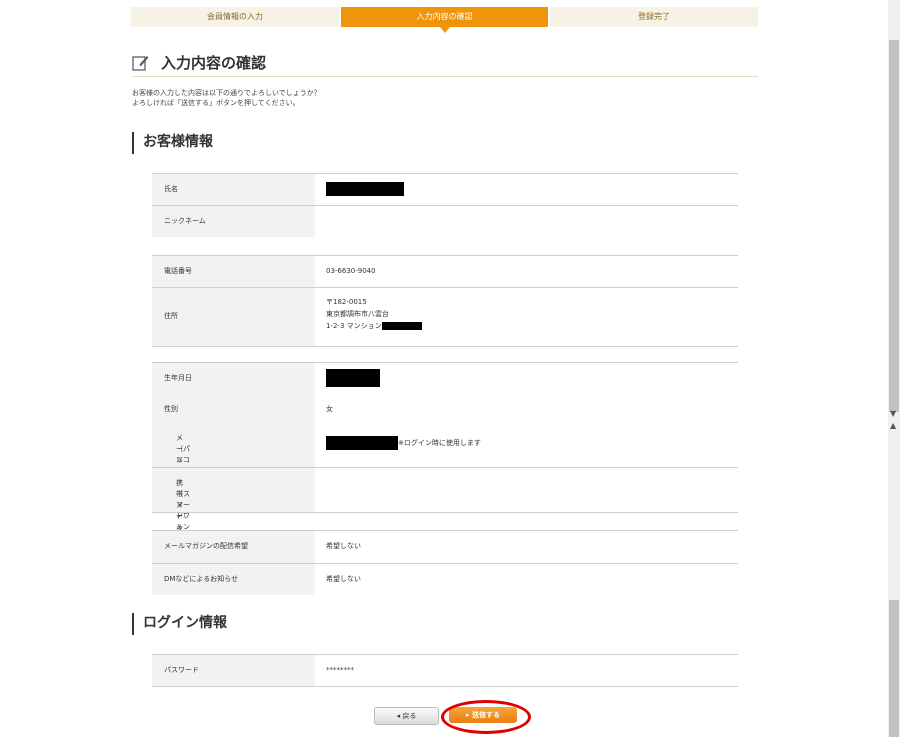  What do you see at coordinates (374, 326) in the screenshot?
I see `address-line-3: 1-2-3 マンション` at bounding box center [374, 326].